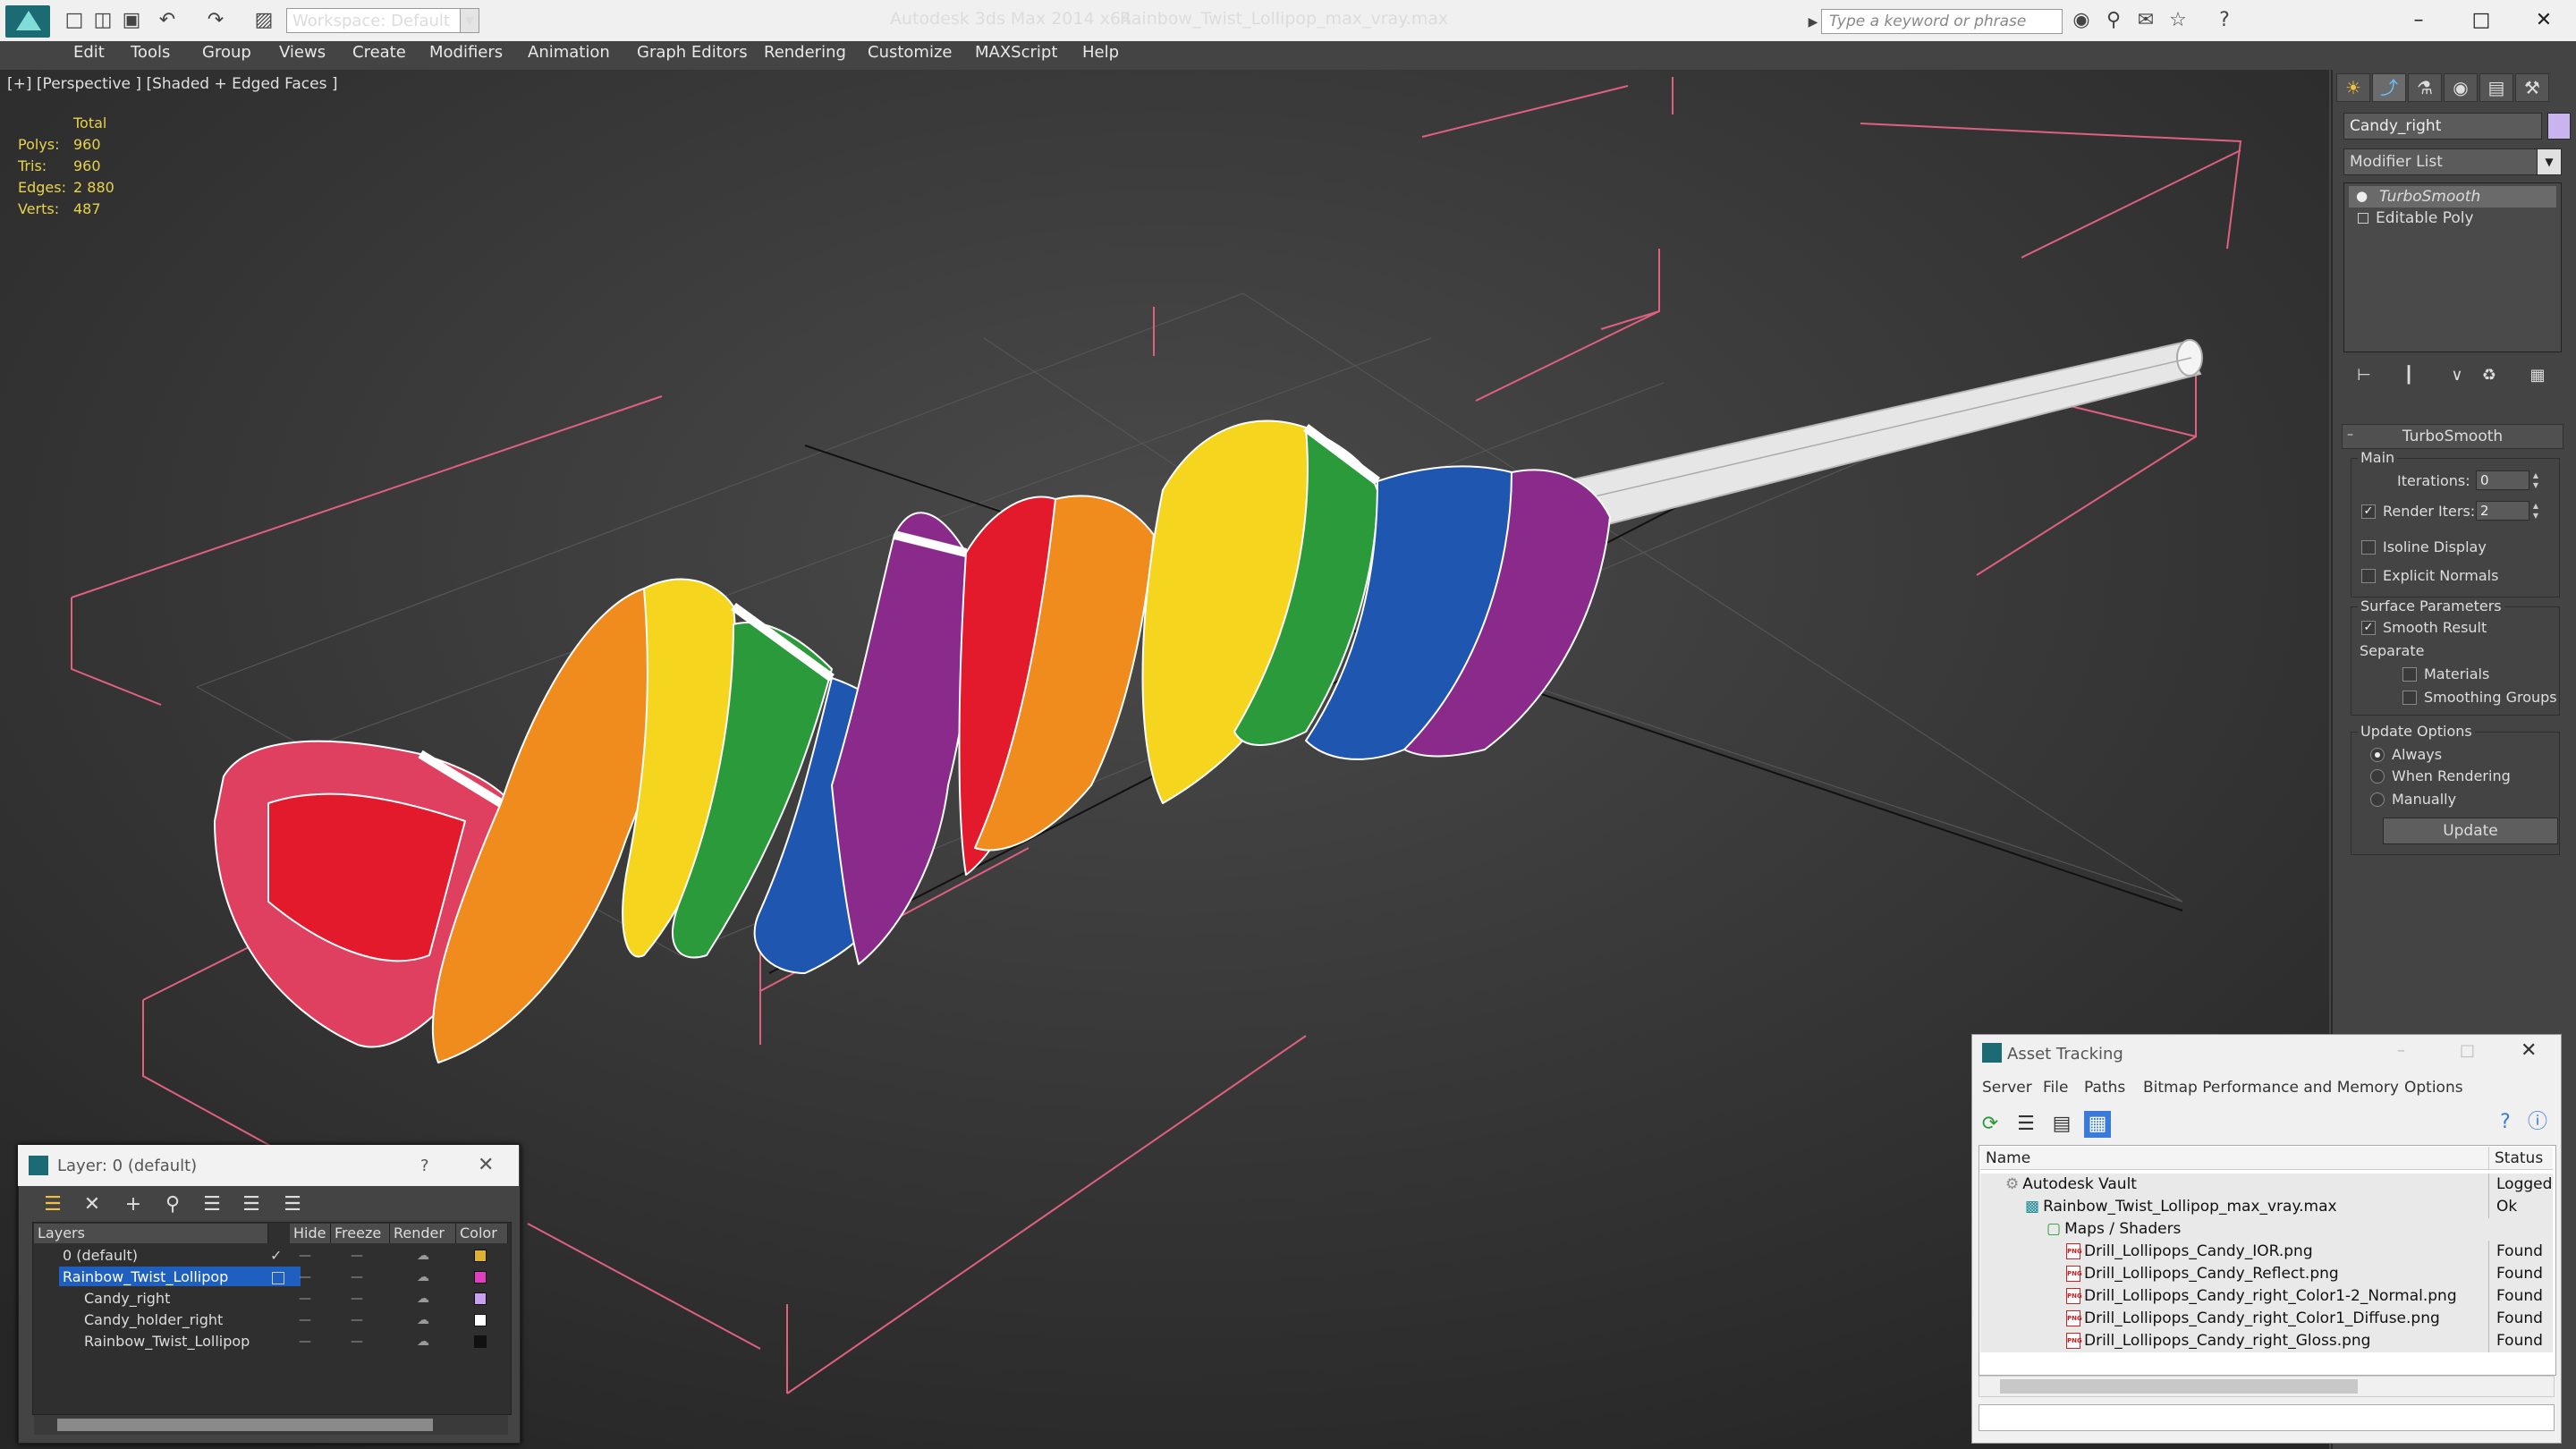 This screenshot has width=2576, height=1449. What do you see at coordinates (2266, 1185) in the screenshot?
I see `asset-row: ⚙Autodesk Vault Logged C` at bounding box center [2266, 1185].